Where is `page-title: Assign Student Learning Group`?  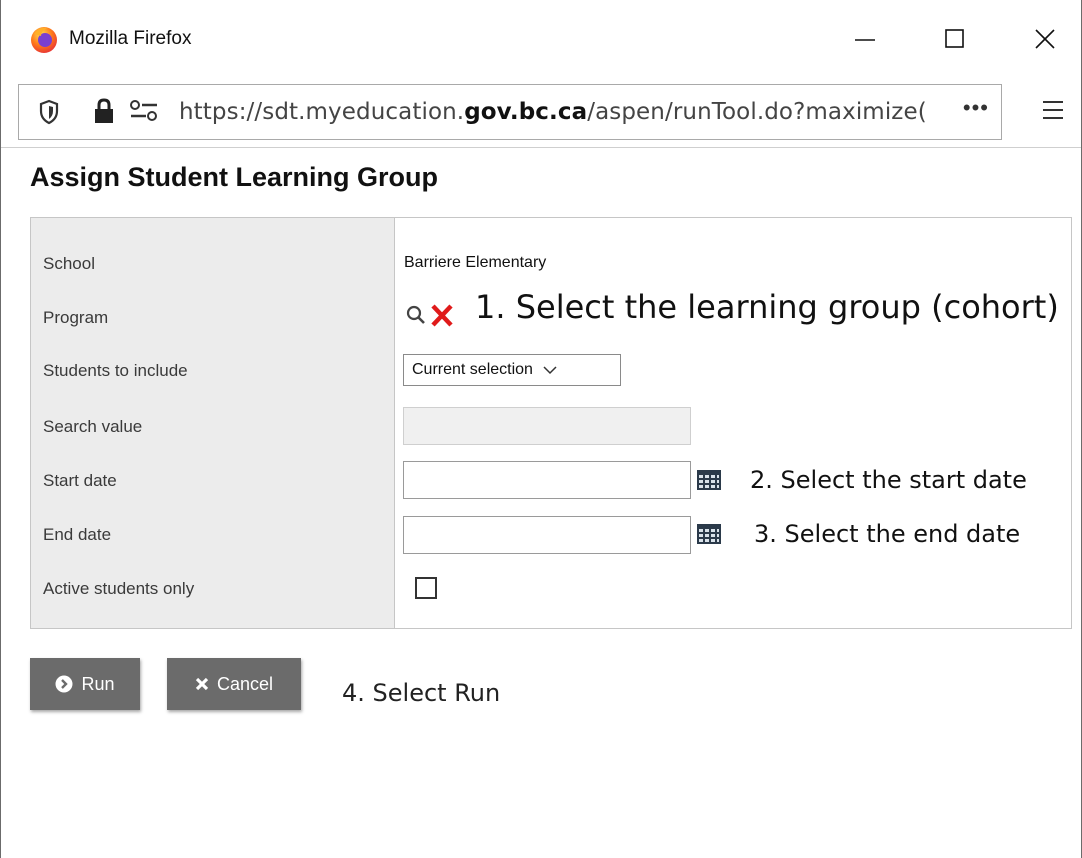
page-title: Assign Student Learning Group is located at coordinates (234, 177).